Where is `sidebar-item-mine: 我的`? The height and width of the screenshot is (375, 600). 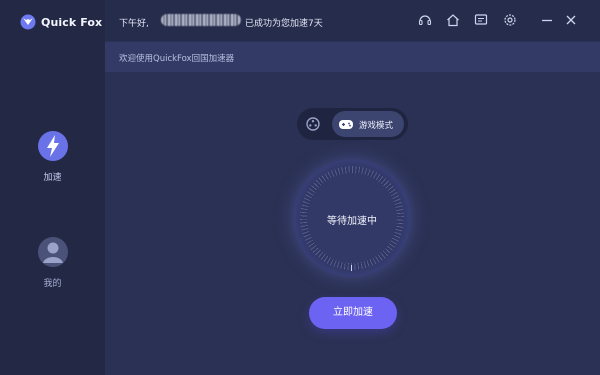 sidebar-item-mine: 我的 is located at coordinates (52, 262).